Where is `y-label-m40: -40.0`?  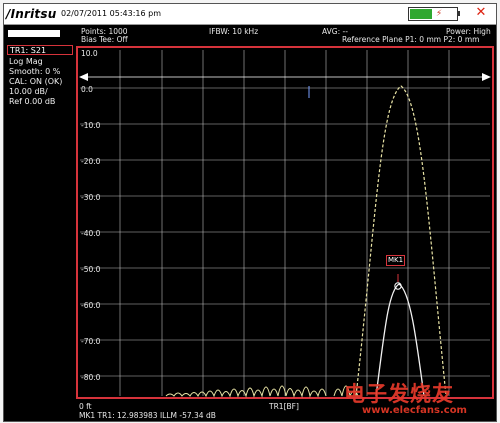 y-label-m40: -40.0 is located at coordinates (91, 233).